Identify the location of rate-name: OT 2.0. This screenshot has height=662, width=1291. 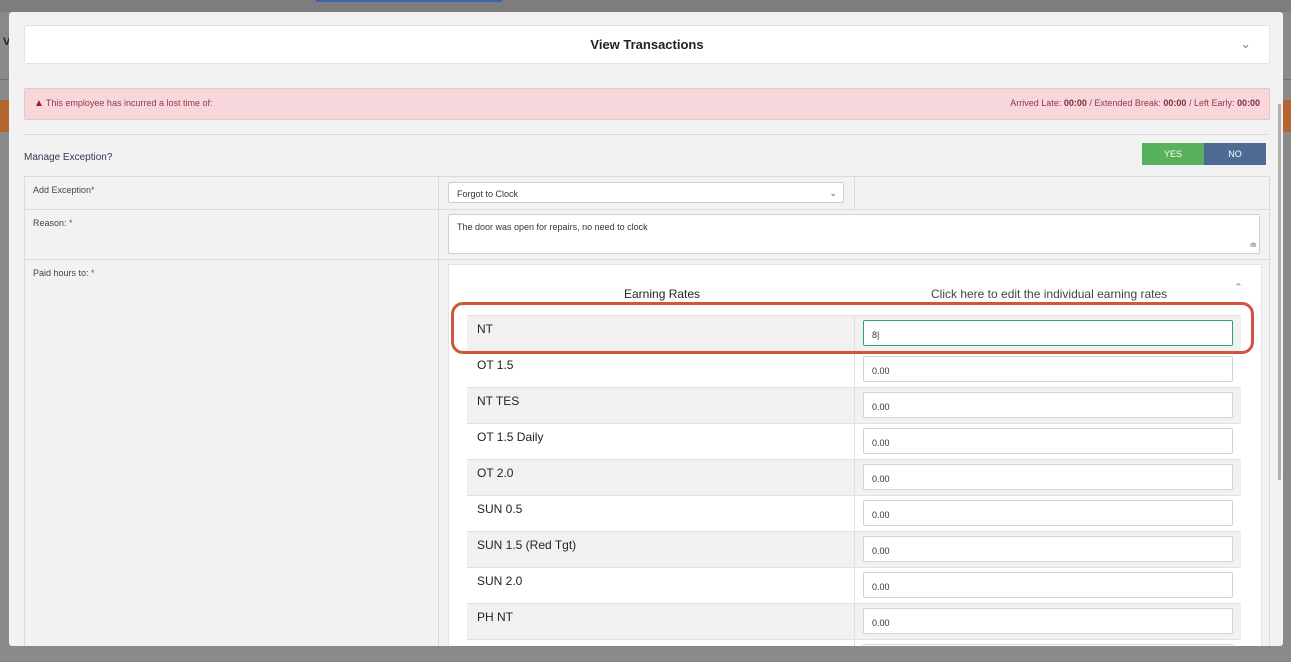
(495, 473).